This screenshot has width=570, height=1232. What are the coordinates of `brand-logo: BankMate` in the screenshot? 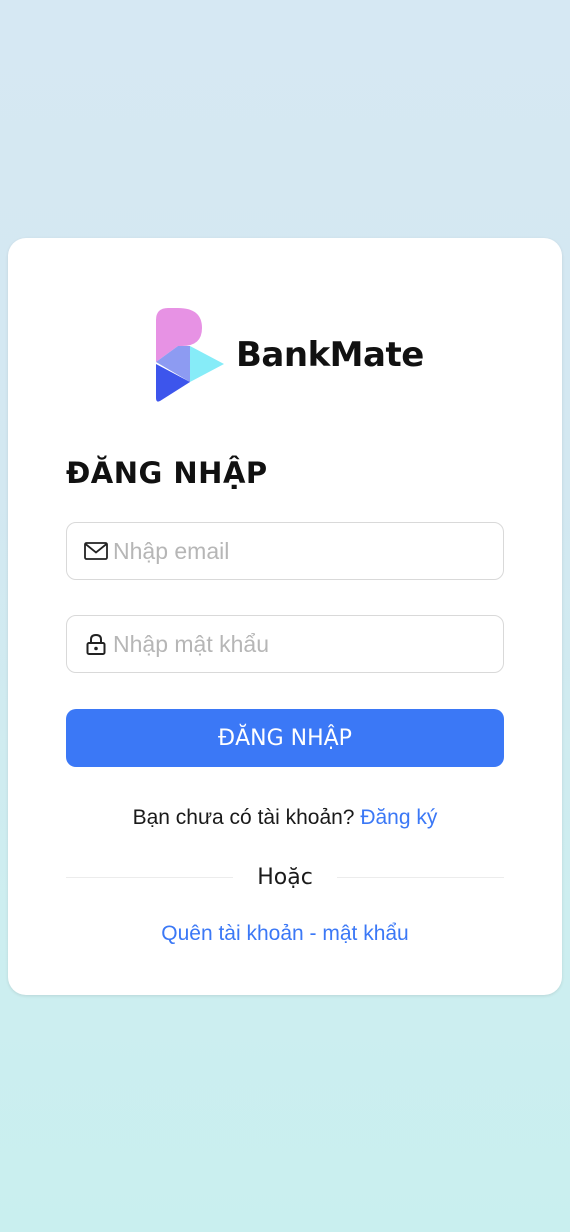 It's located at (286, 355).